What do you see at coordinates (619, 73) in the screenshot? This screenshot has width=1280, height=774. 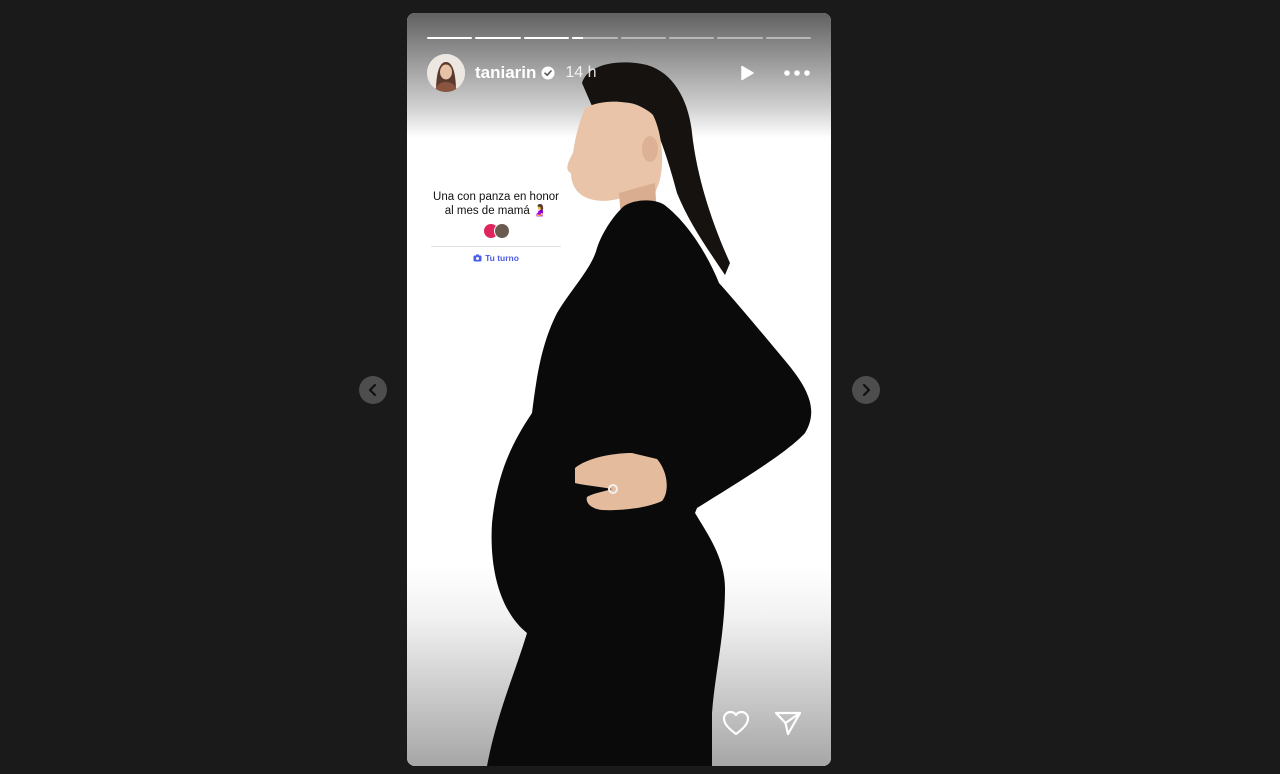 I see `story-header: taniarin 14 h` at bounding box center [619, 73].